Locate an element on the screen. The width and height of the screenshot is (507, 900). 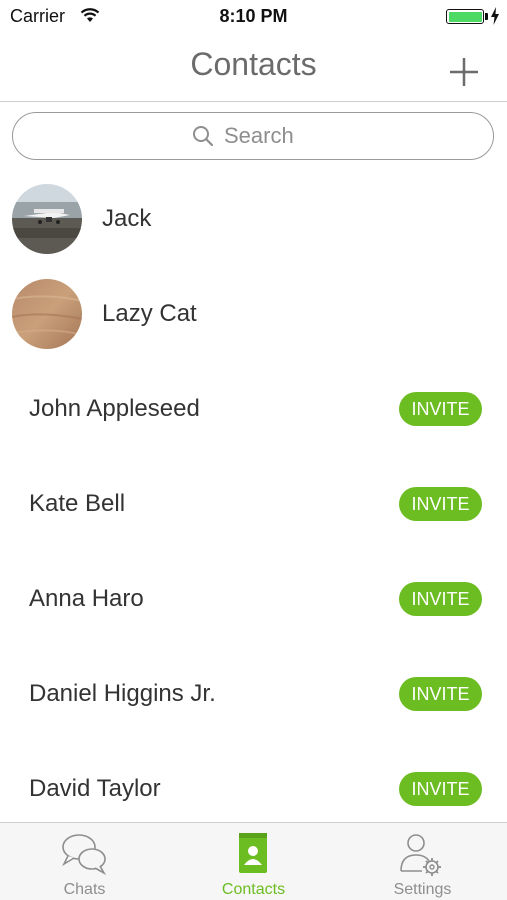
contact-row: Anna Haro INVITE is located at coordinates (253, 599).